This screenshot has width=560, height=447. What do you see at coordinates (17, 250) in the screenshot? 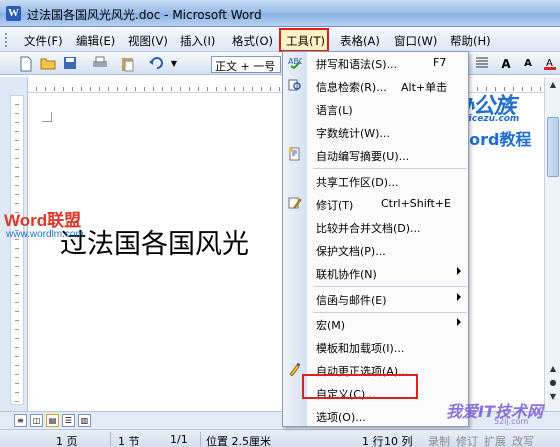
I see `vertical-ruler` at bounding box center [17, 250].